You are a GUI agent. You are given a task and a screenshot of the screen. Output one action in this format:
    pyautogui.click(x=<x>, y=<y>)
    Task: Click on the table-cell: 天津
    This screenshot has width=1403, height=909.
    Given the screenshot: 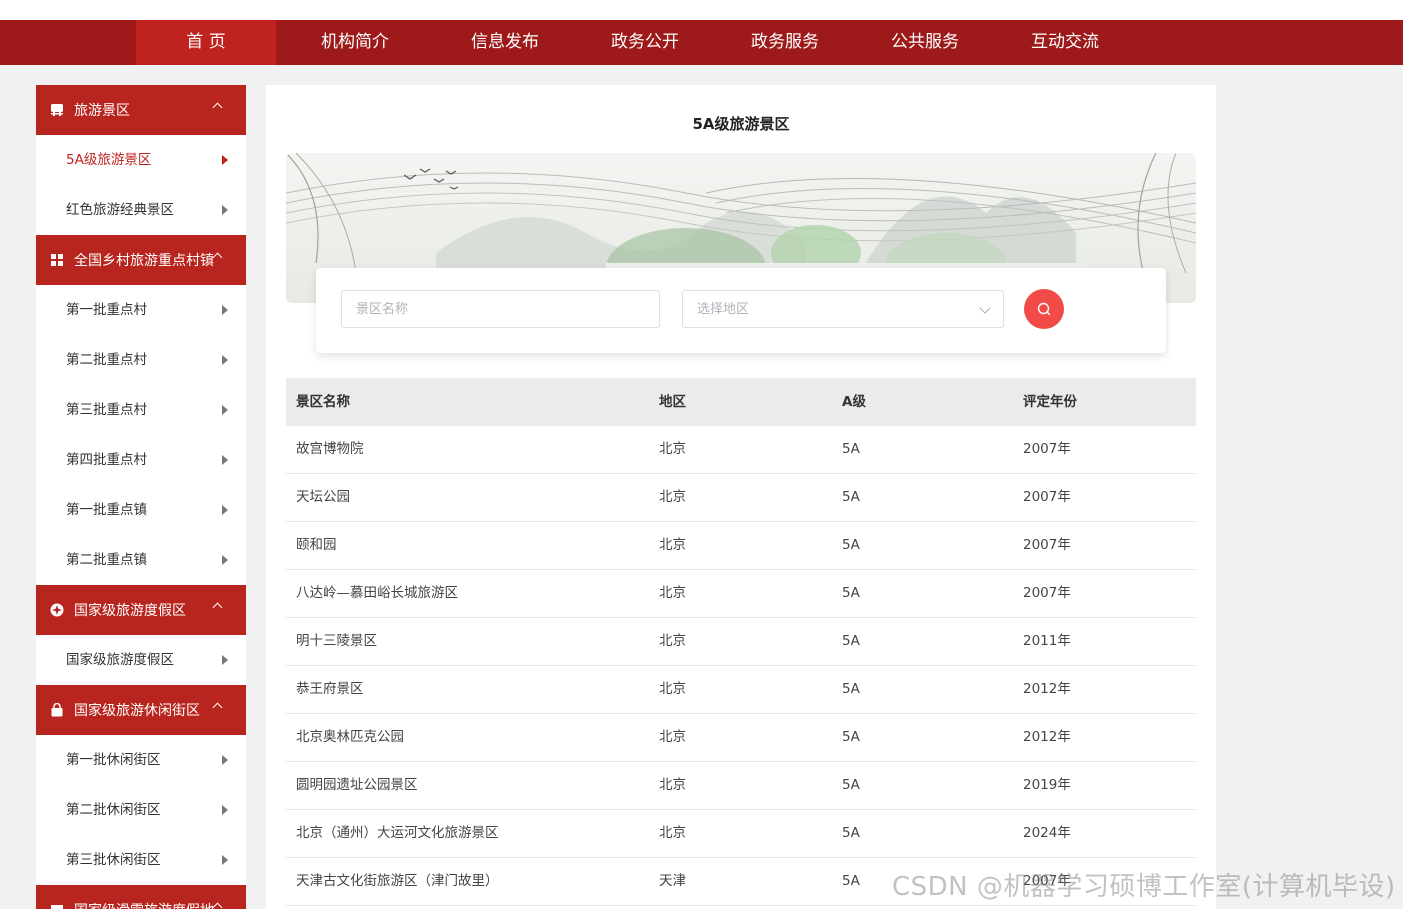 What is the action you would take?
    pyautogui.click(x=672, y=881)
    